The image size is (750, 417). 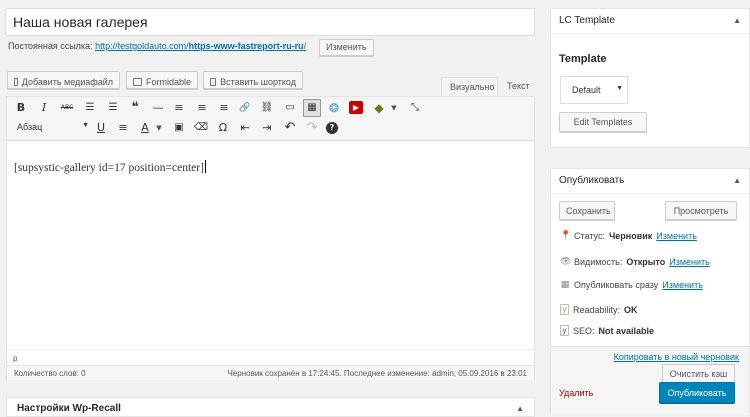 I want to click on formidable-icon, so click(x=137, y=81).